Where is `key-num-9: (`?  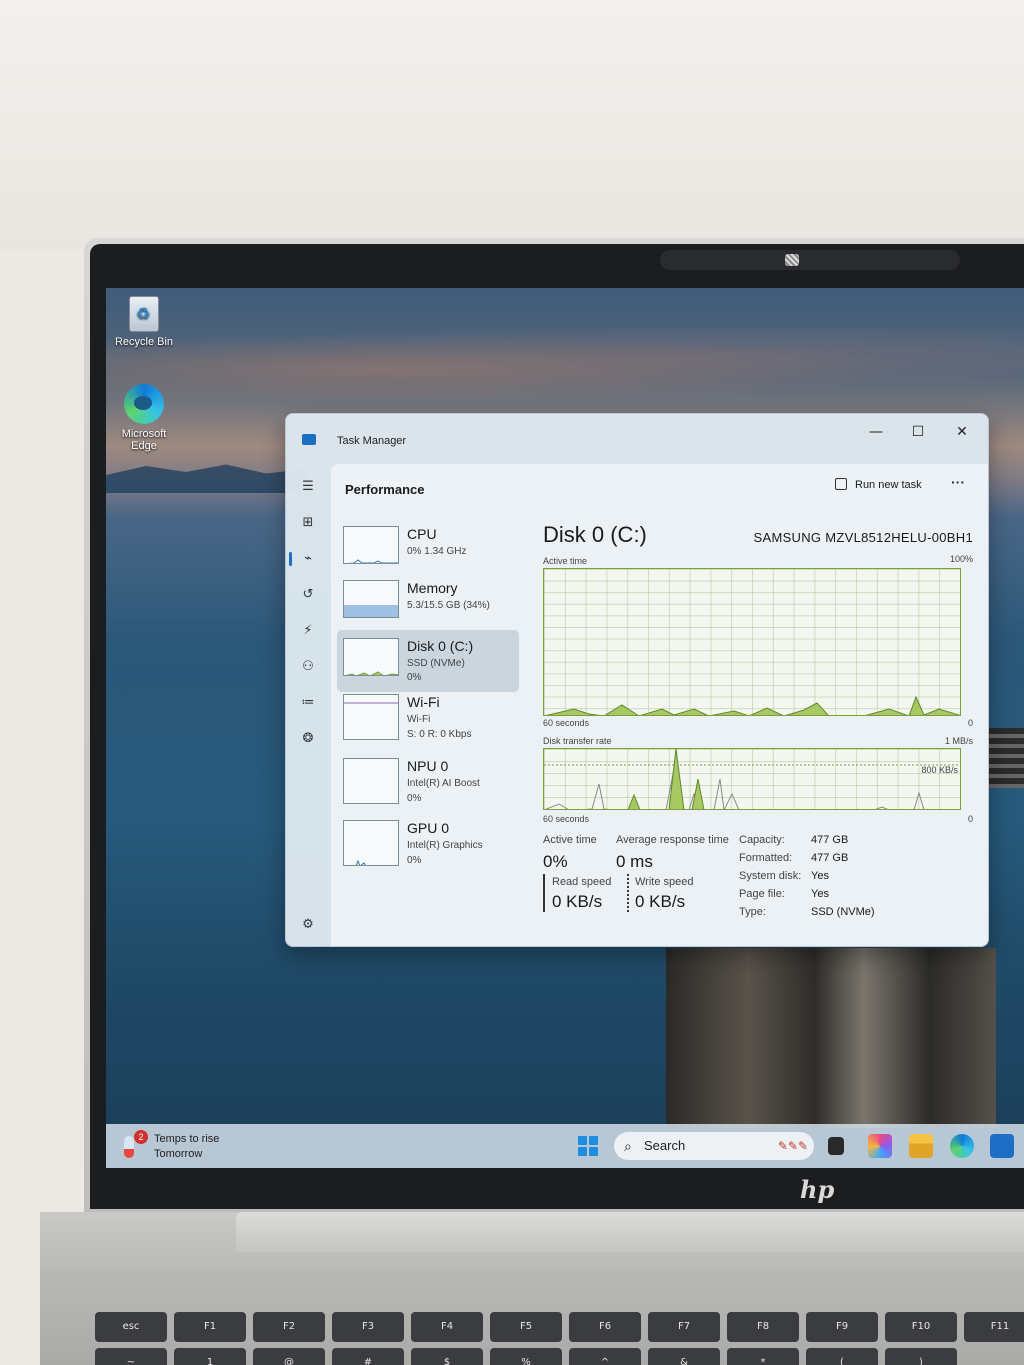
key-num-9: ( is located at coordinates (842, 1356).